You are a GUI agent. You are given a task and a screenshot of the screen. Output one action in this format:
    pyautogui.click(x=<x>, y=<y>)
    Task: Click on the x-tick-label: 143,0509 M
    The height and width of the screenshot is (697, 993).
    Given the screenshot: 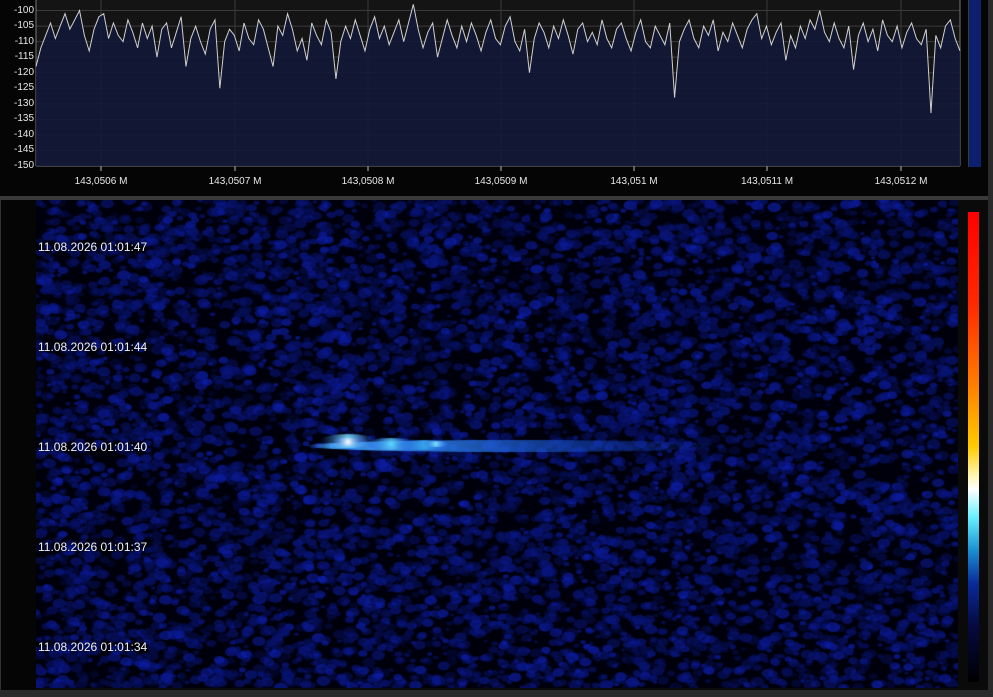 What is the action you would take?
    pyautogui.click(x=501, y=181)
    